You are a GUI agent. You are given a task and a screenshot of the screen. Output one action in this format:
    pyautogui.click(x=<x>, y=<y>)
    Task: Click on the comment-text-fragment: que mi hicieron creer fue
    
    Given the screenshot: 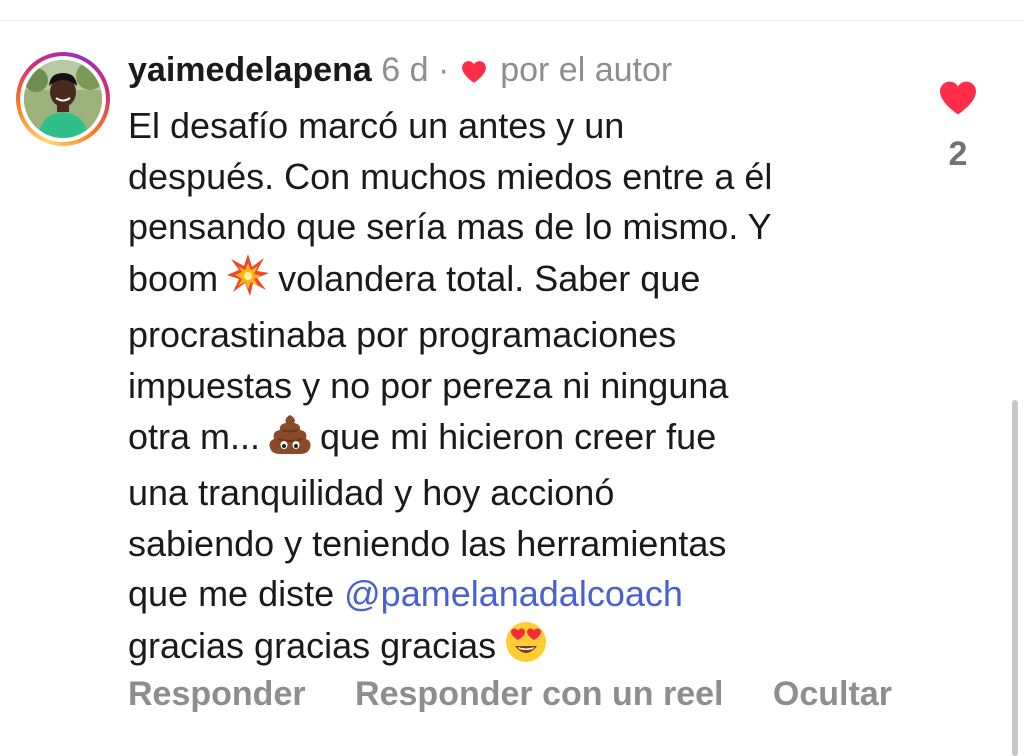 What is the action you would take?
    pyautogui.click(x=518, y=436)
    